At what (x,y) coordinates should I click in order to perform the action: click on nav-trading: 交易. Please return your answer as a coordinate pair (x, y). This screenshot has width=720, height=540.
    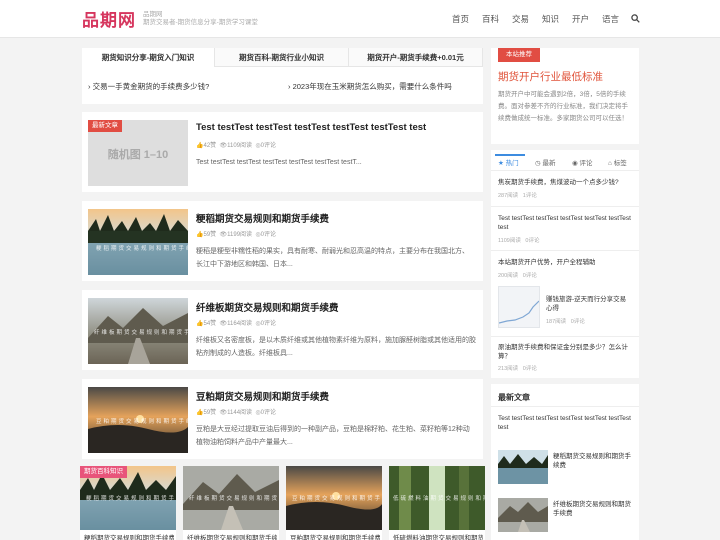
    Looking at the image, I should click on (520, 19).